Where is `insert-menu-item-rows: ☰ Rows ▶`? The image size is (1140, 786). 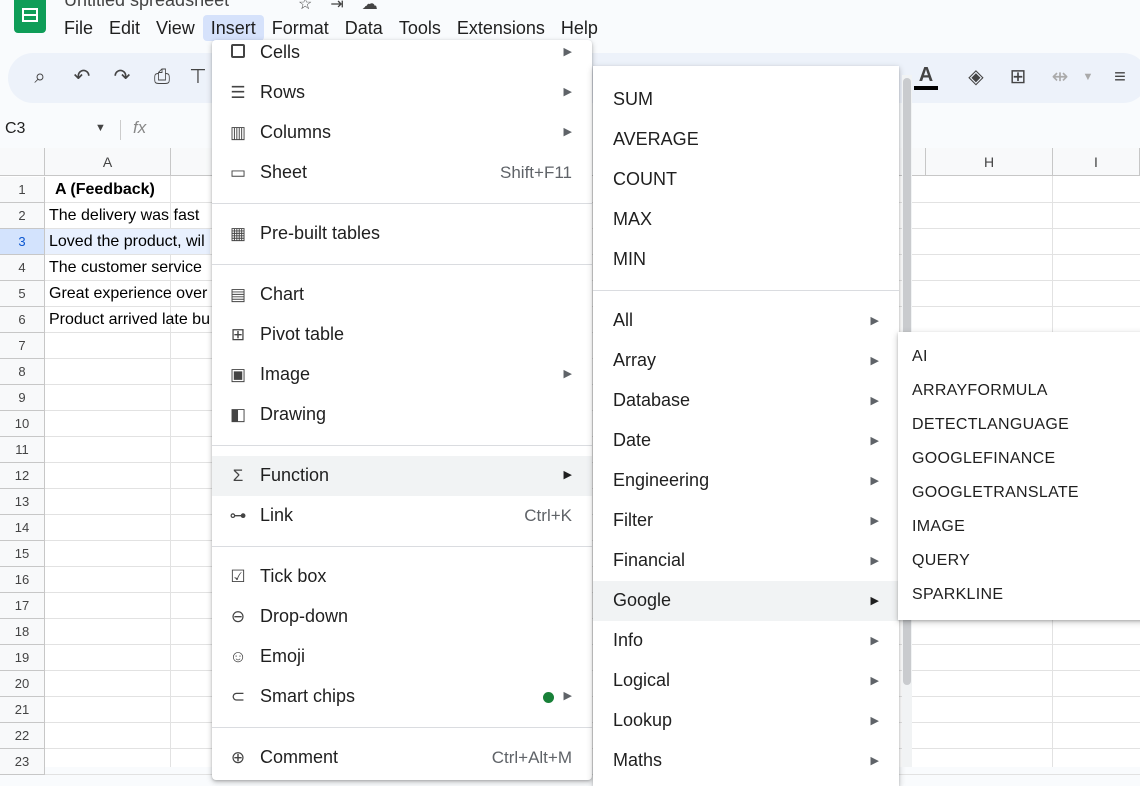
insert-menu-item-rows: ☰ Rows ▶ is located at coordinates (402, 93).